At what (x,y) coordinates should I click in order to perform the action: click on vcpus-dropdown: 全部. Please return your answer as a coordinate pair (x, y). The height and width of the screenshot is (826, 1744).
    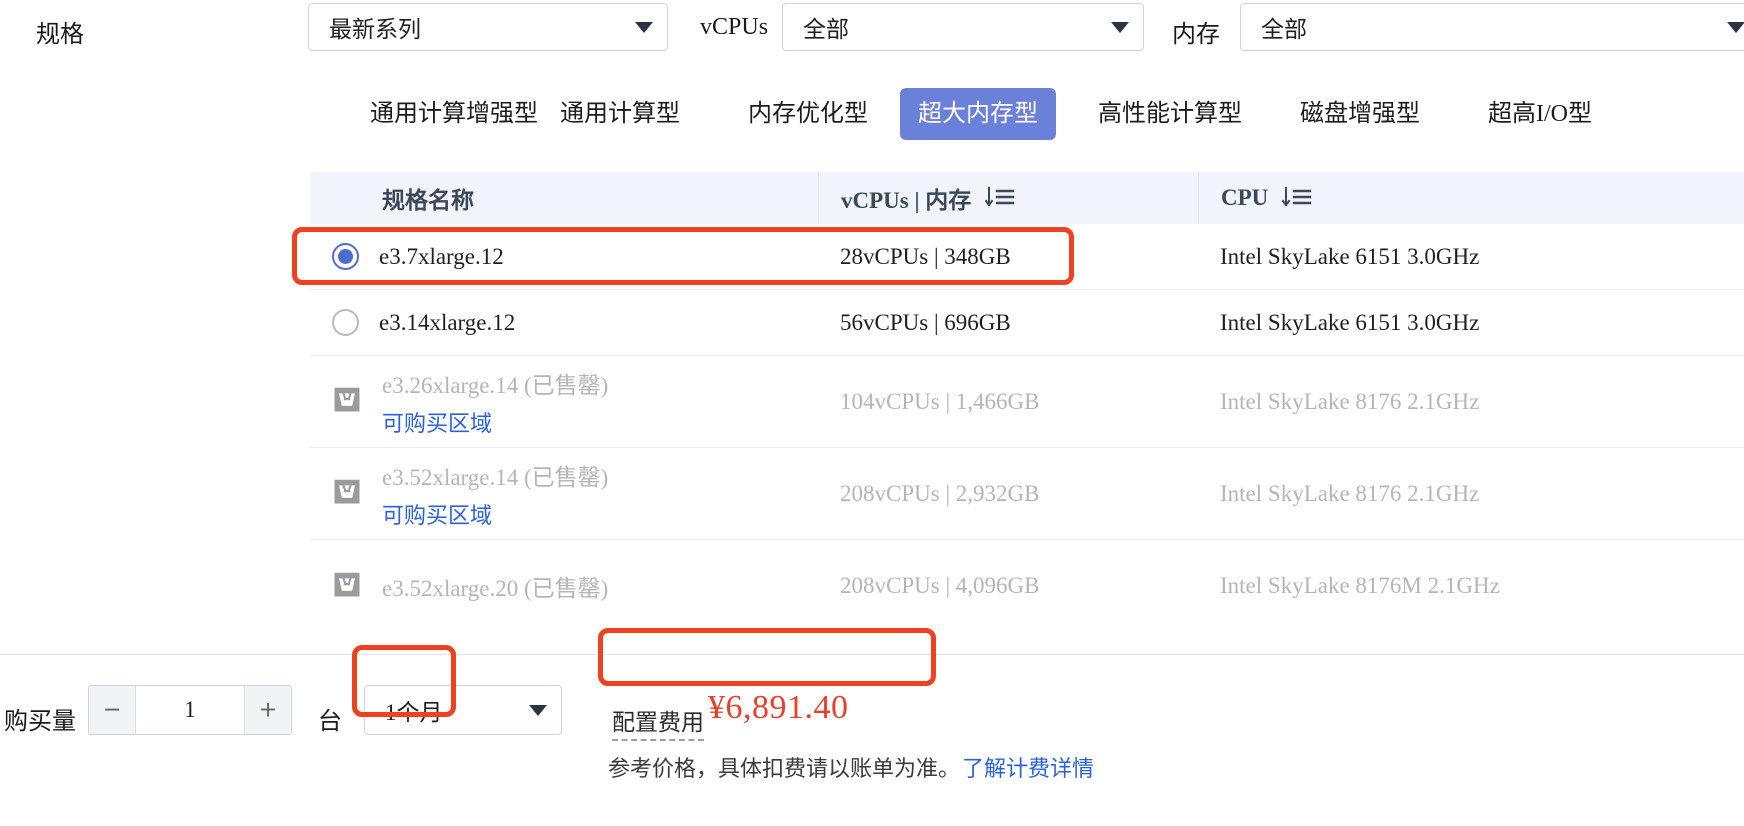
    Looking at the image, I should click on (963, 27).